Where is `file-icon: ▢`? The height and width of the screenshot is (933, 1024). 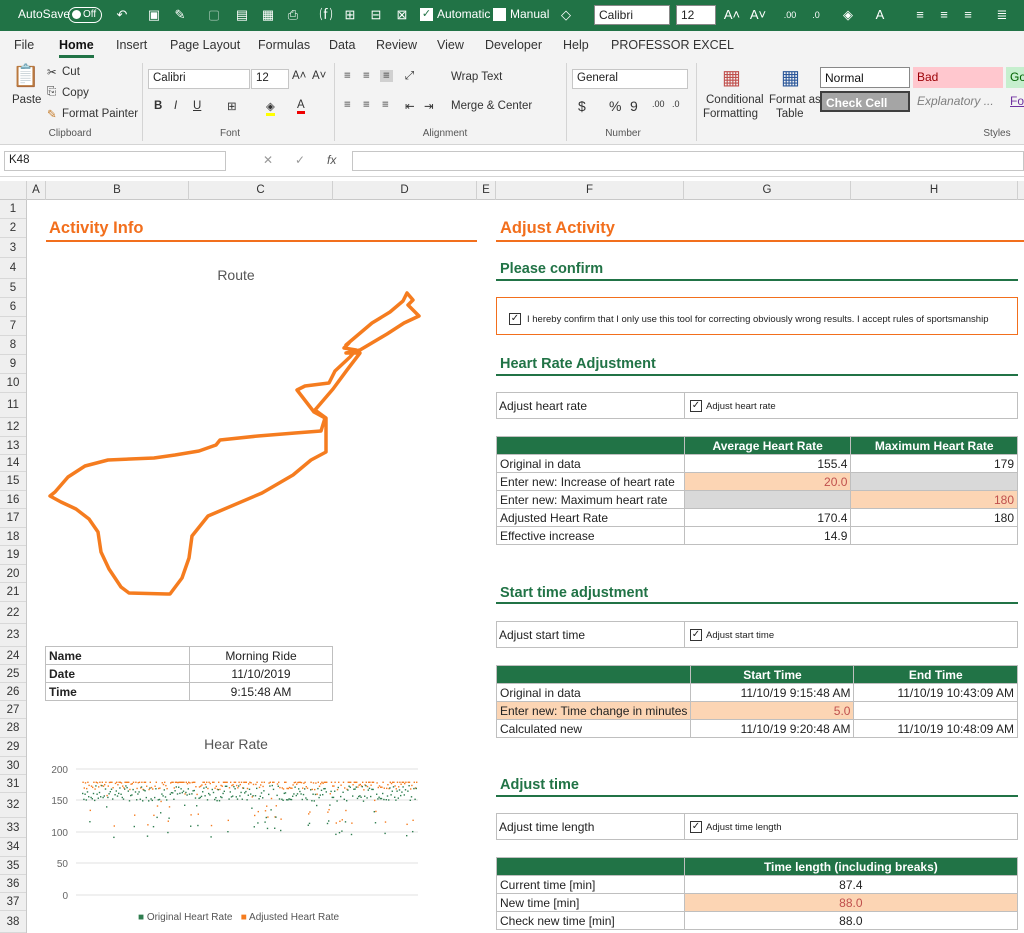
file-icon: ▢ is located at coordinates (214, 15).